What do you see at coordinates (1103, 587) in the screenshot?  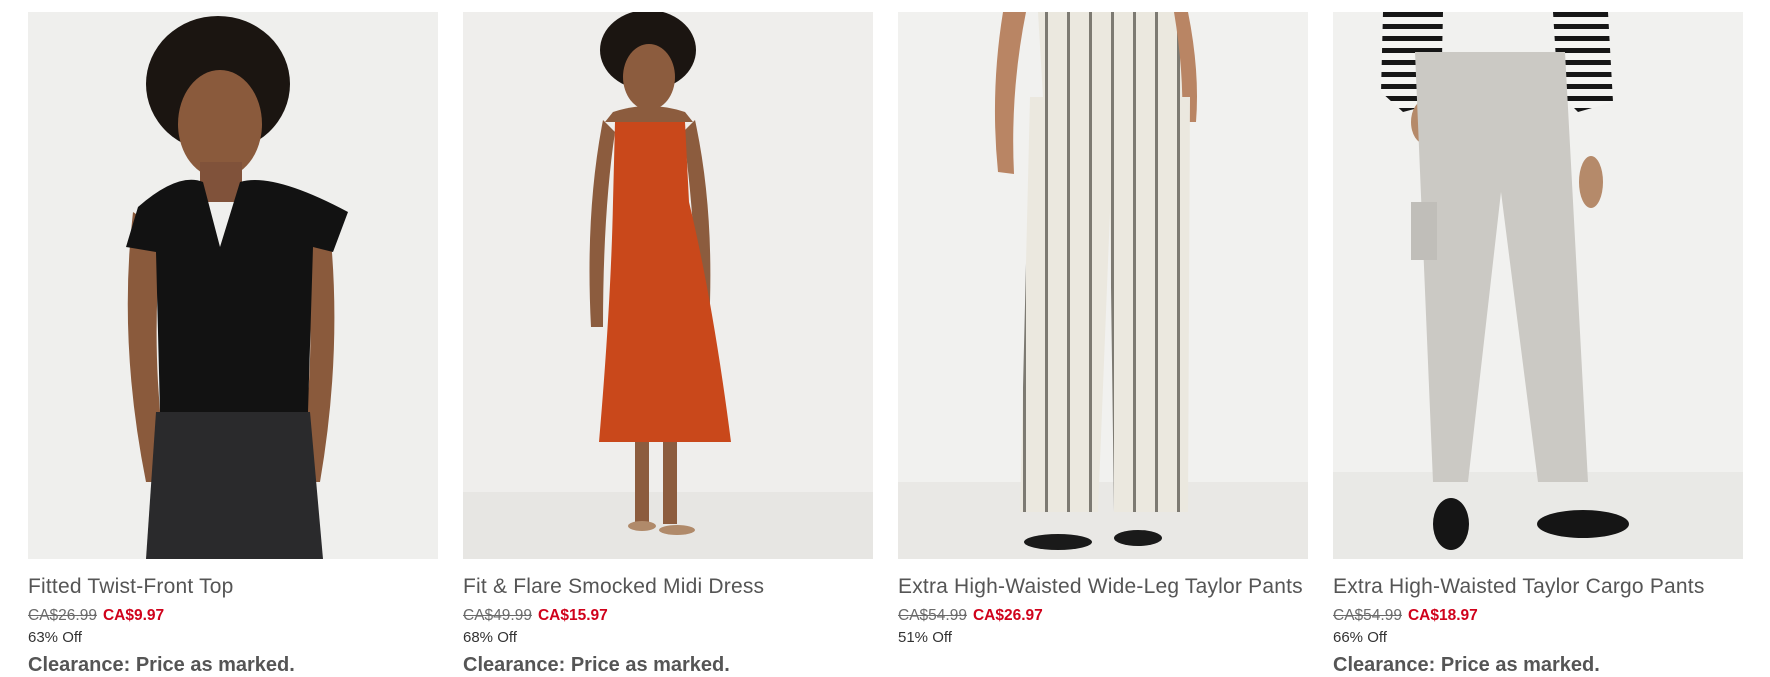 I see `product-name: Extra High-Waisted Wide-Leg Taylor Pants` at bounding box center [1103, 587].